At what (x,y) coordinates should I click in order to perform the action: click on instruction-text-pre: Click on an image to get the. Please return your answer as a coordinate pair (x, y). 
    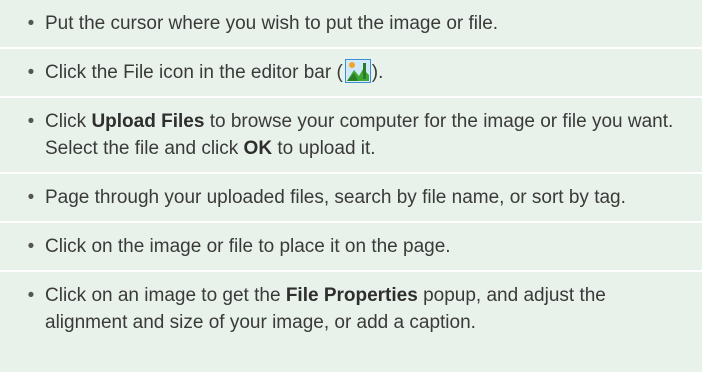
    Looking at the image, I should click on (165, 295).